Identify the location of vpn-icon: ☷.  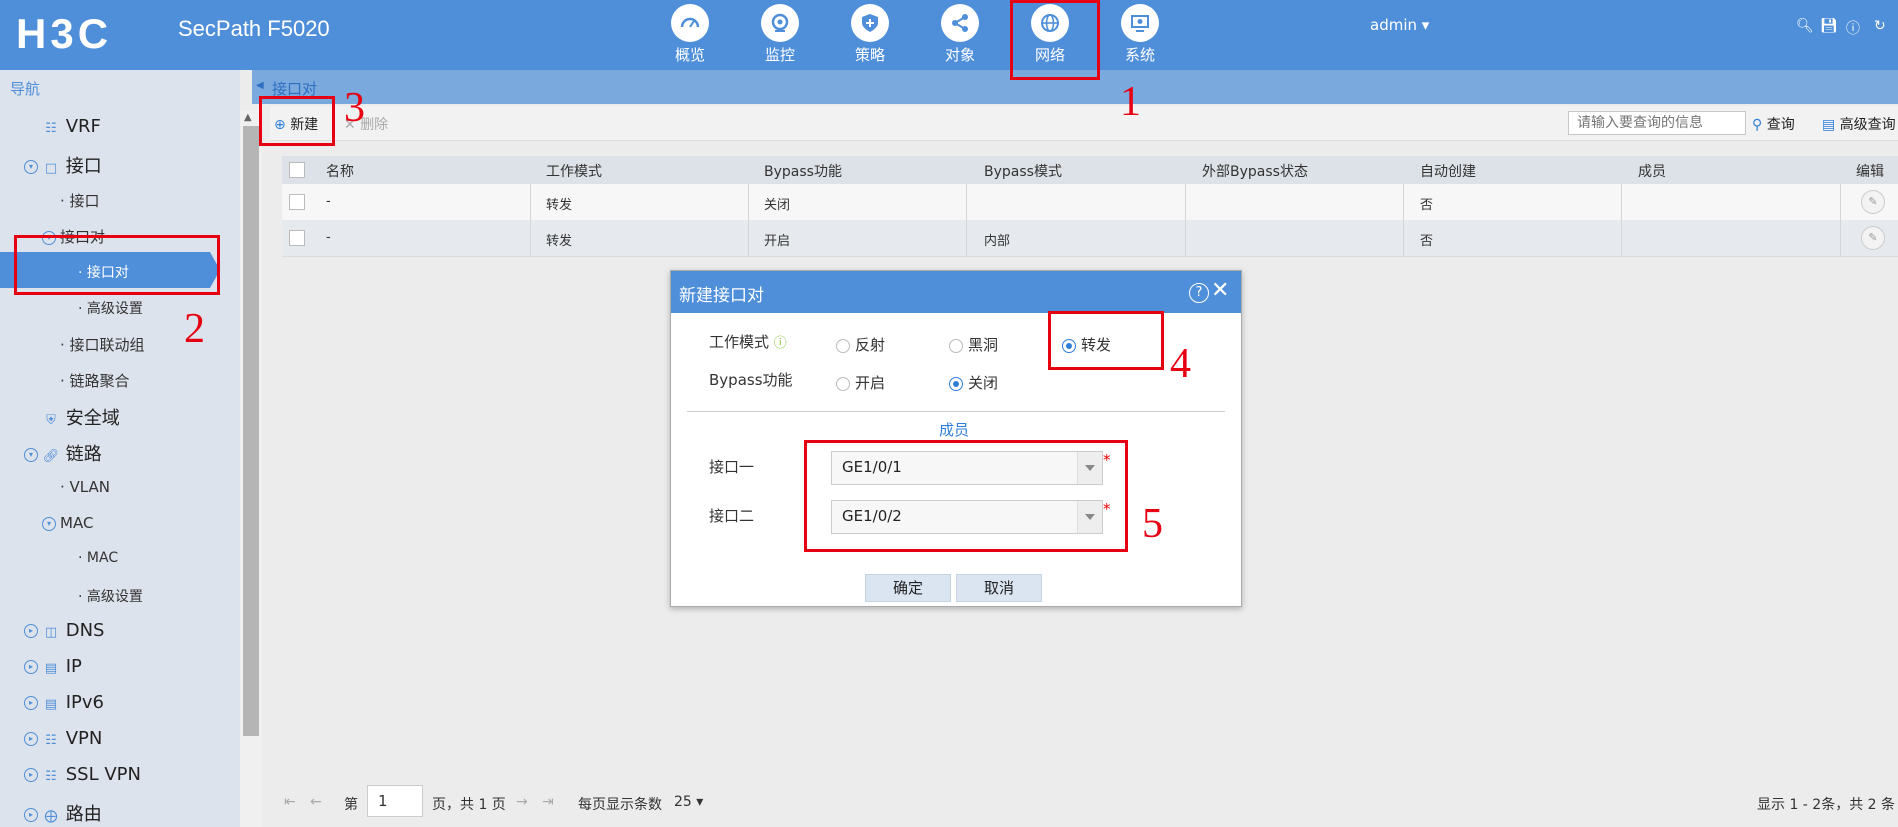
(51, 740).